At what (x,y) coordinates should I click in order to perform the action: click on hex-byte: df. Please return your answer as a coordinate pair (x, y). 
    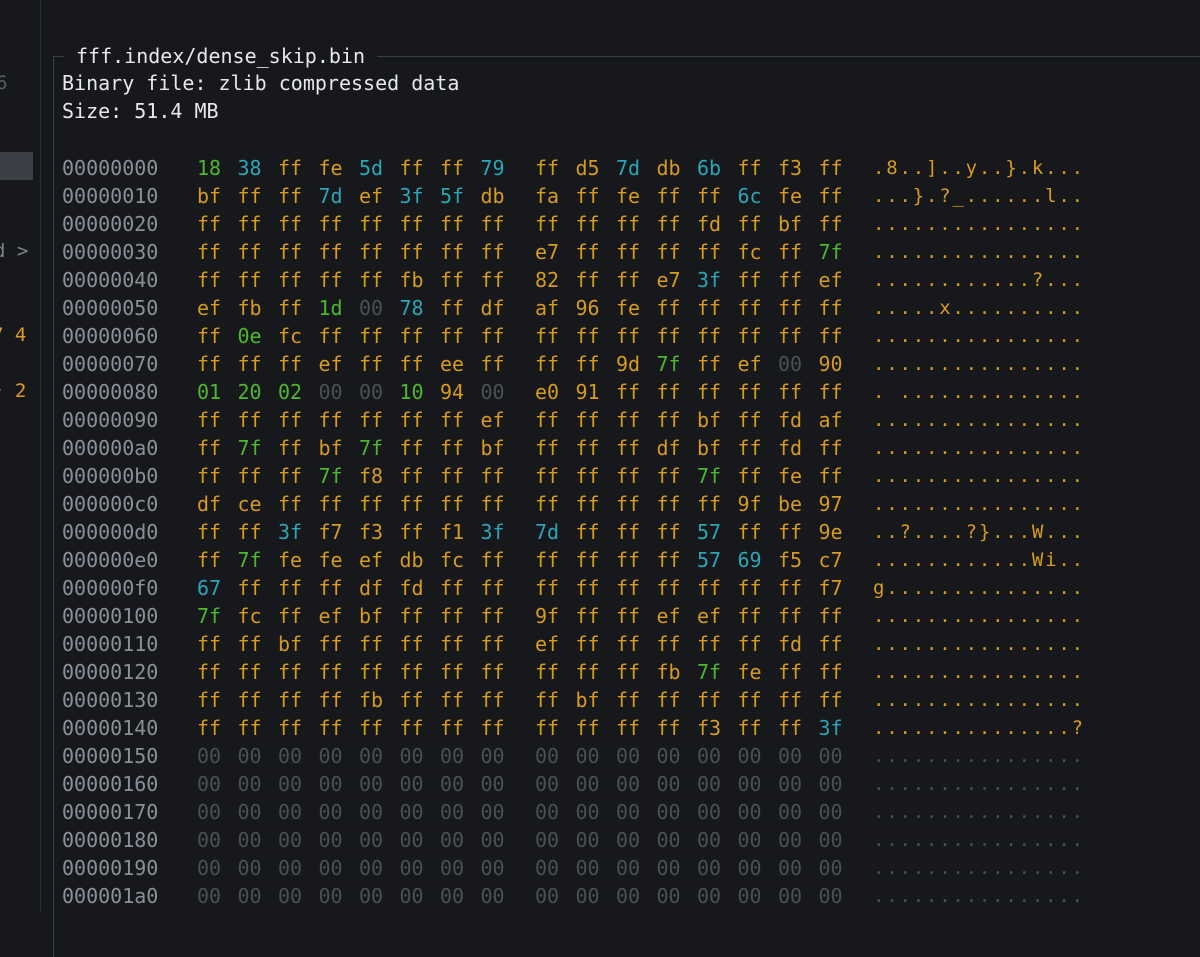
    Looking at the image, I should click on (209, 504).